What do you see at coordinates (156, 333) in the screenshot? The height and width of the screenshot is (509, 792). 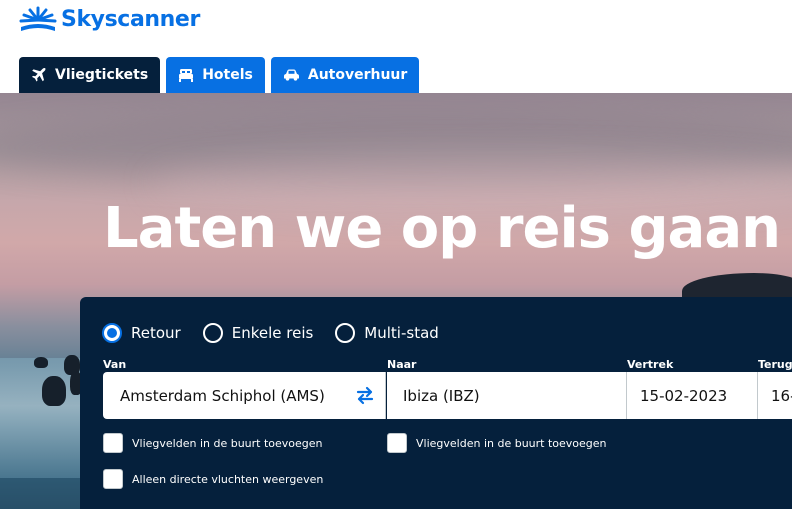 I see `radio-label: Retour` at bounding box center [156, 333].